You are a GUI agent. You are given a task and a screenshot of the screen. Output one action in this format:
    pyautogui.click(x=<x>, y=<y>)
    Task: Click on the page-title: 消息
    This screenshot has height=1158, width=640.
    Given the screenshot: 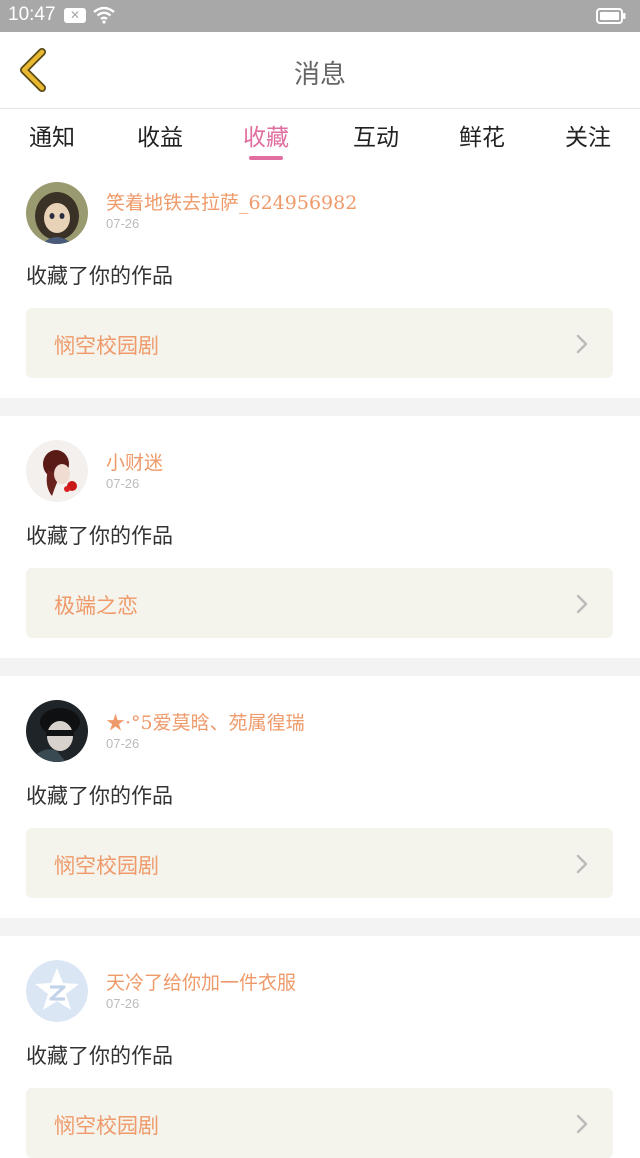 What is the action you would take?
    pyautogui.click(x=319, y=75)
    